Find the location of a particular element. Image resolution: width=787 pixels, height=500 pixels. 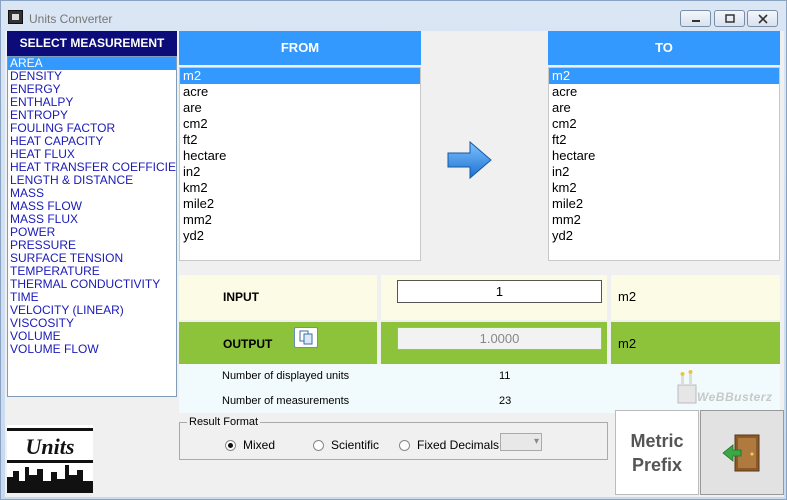

measurements-count-value: 23 is located at coordinates (505, 401).